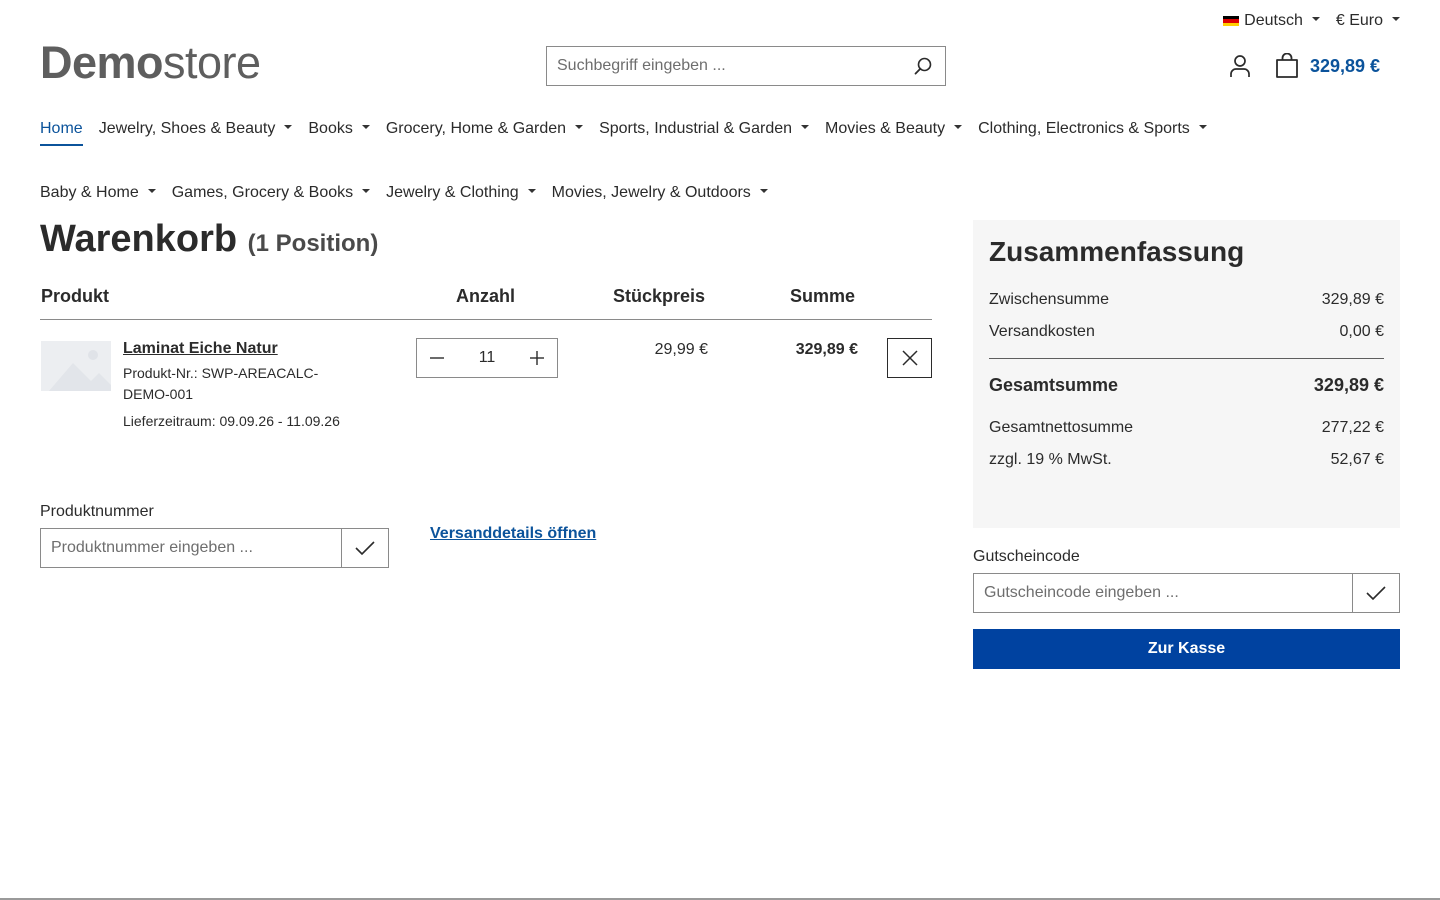  Describe the element at coordinates (97, 511) in the screenshot. I see `product-number-label: Produktnummer` at that location.